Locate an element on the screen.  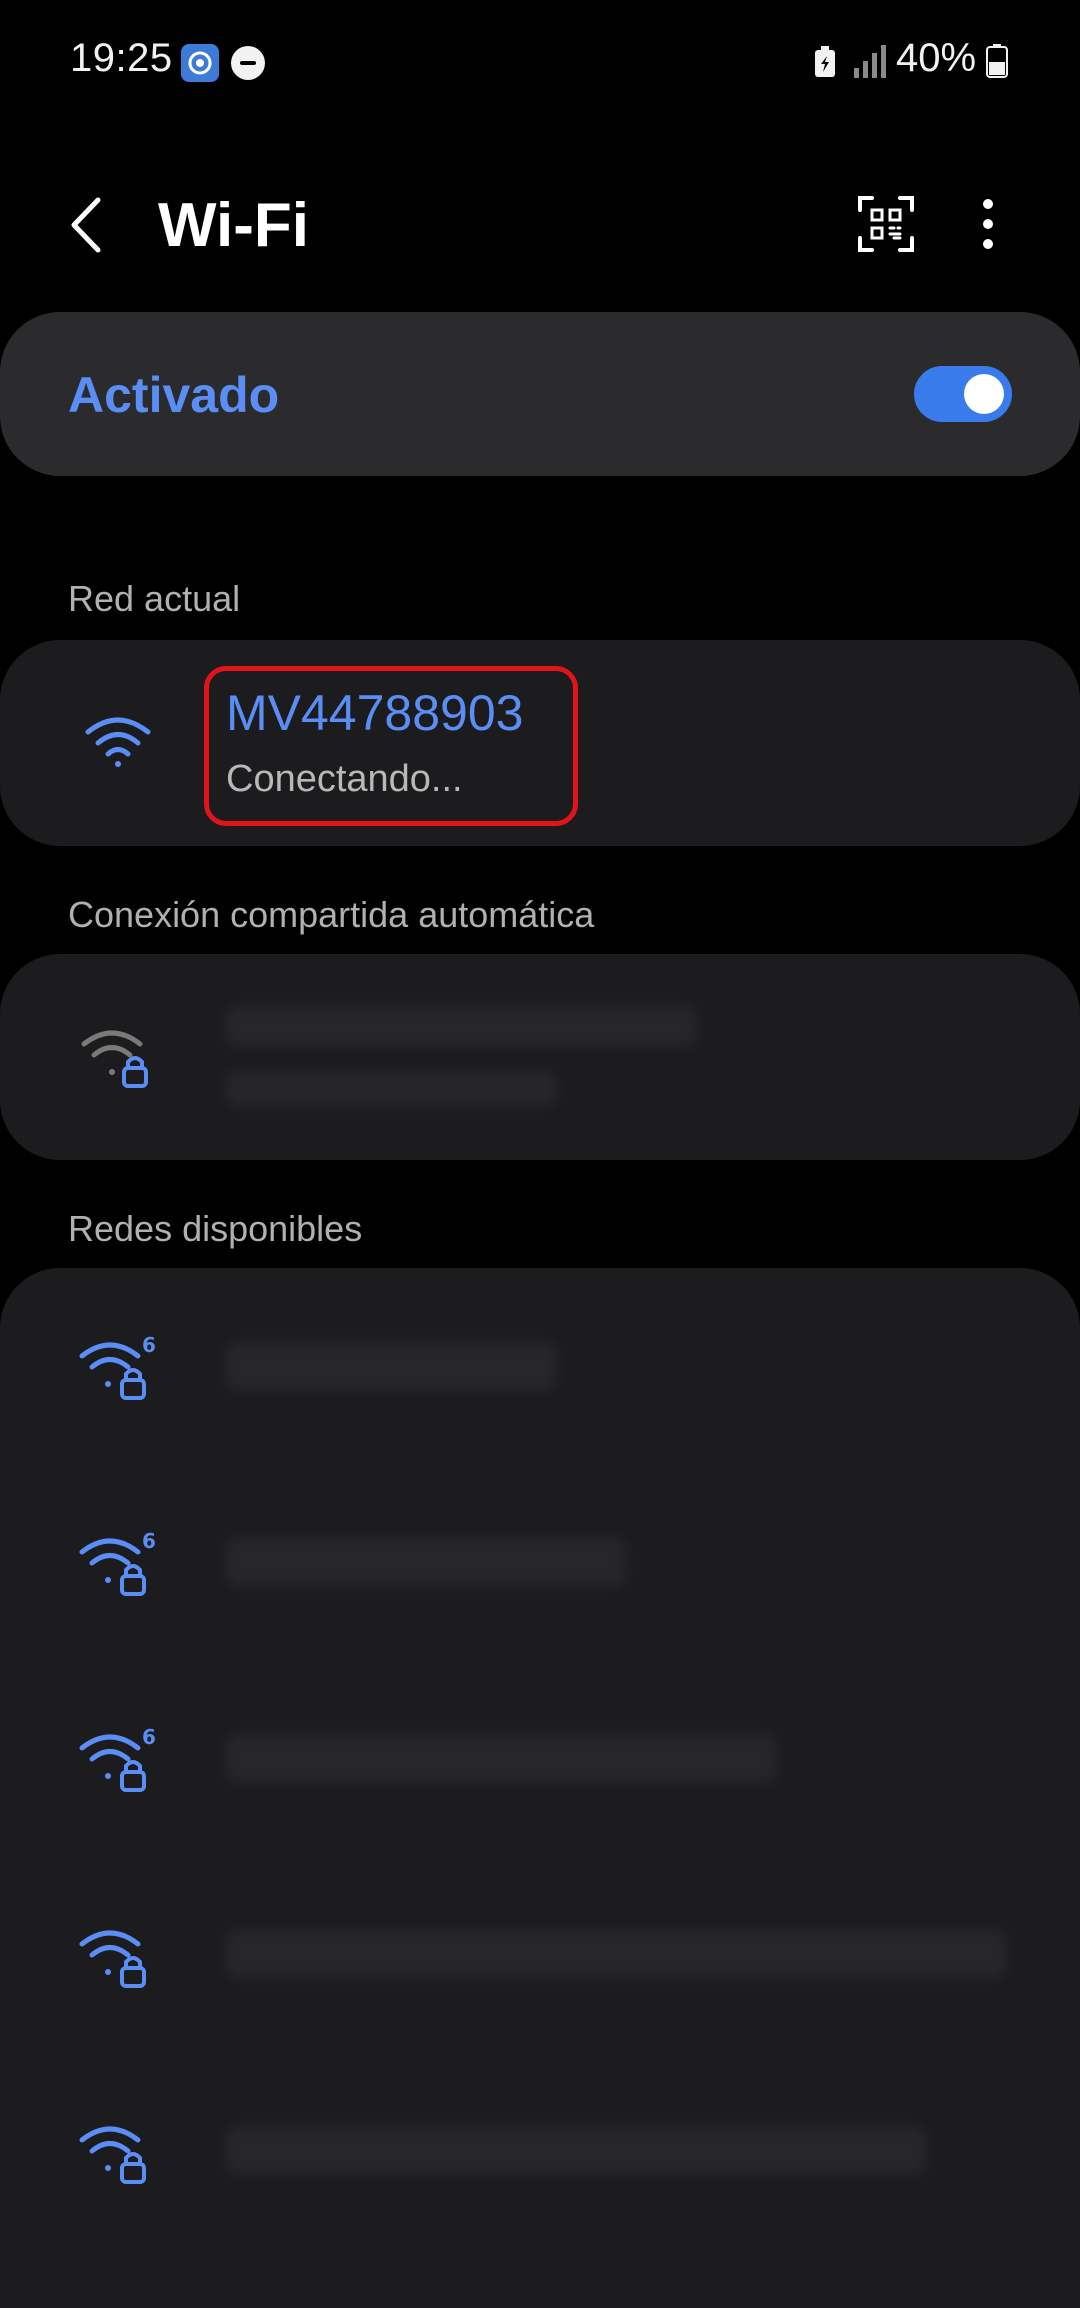
more-options-icon is located at coordinates (988, 224).